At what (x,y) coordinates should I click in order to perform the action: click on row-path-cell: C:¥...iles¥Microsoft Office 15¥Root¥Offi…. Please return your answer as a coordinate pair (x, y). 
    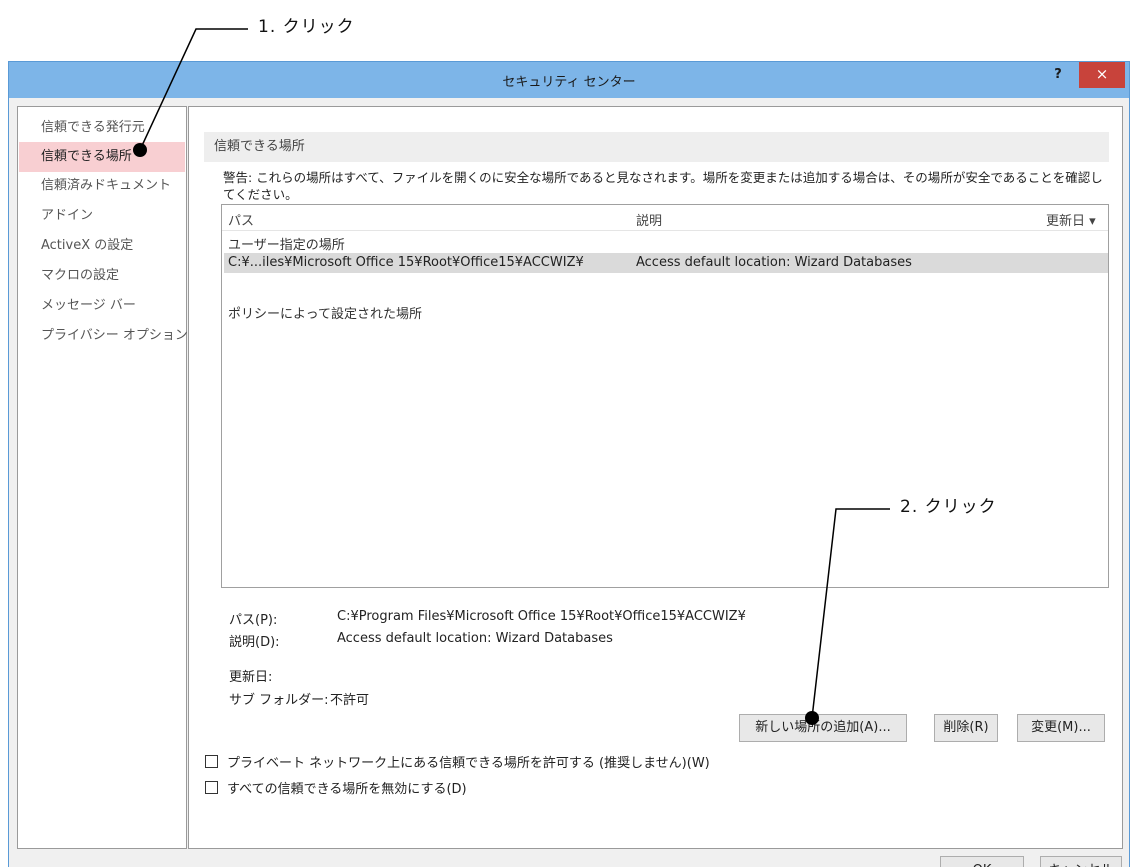
    Looking at the image, I should click on (406, 262).